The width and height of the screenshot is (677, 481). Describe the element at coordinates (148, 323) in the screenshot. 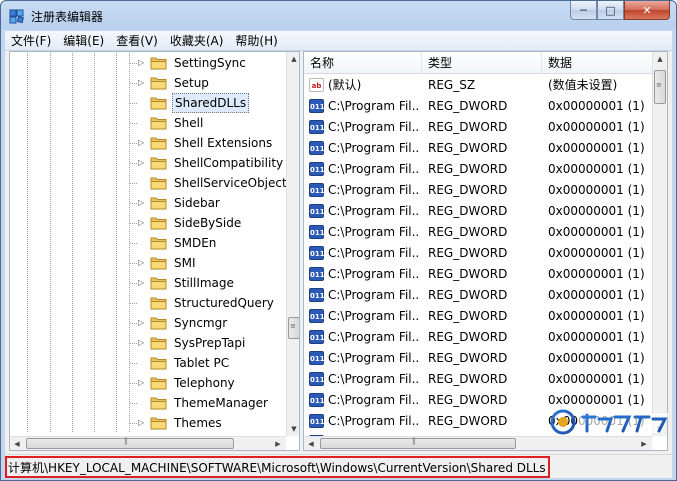

I see `tree-item: ▷ Syncmgr` at that location.